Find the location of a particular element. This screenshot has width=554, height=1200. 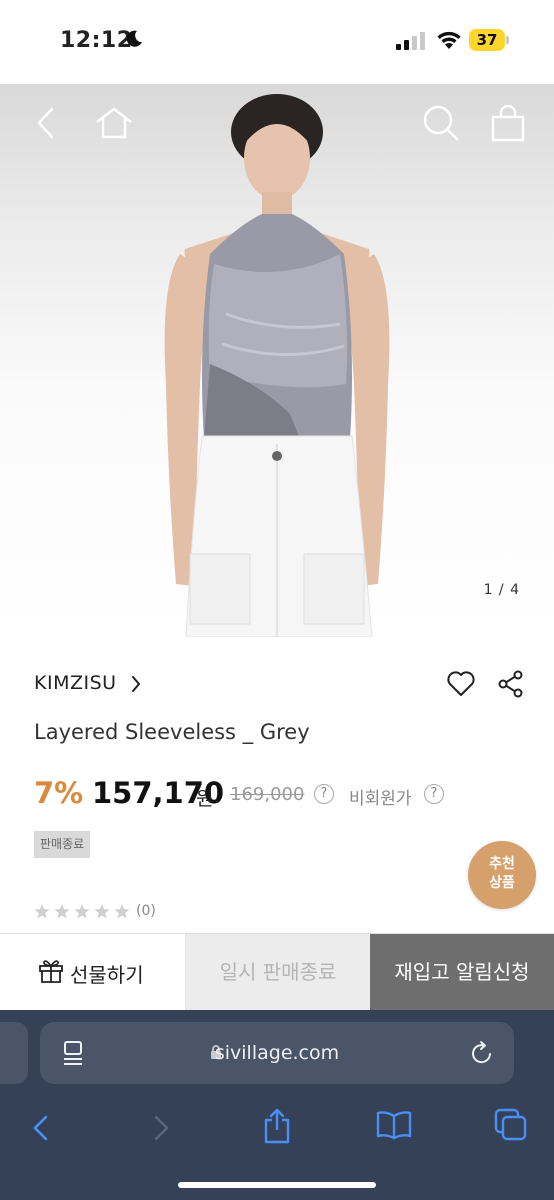

battery-cap is located at coordinates (507, 40).